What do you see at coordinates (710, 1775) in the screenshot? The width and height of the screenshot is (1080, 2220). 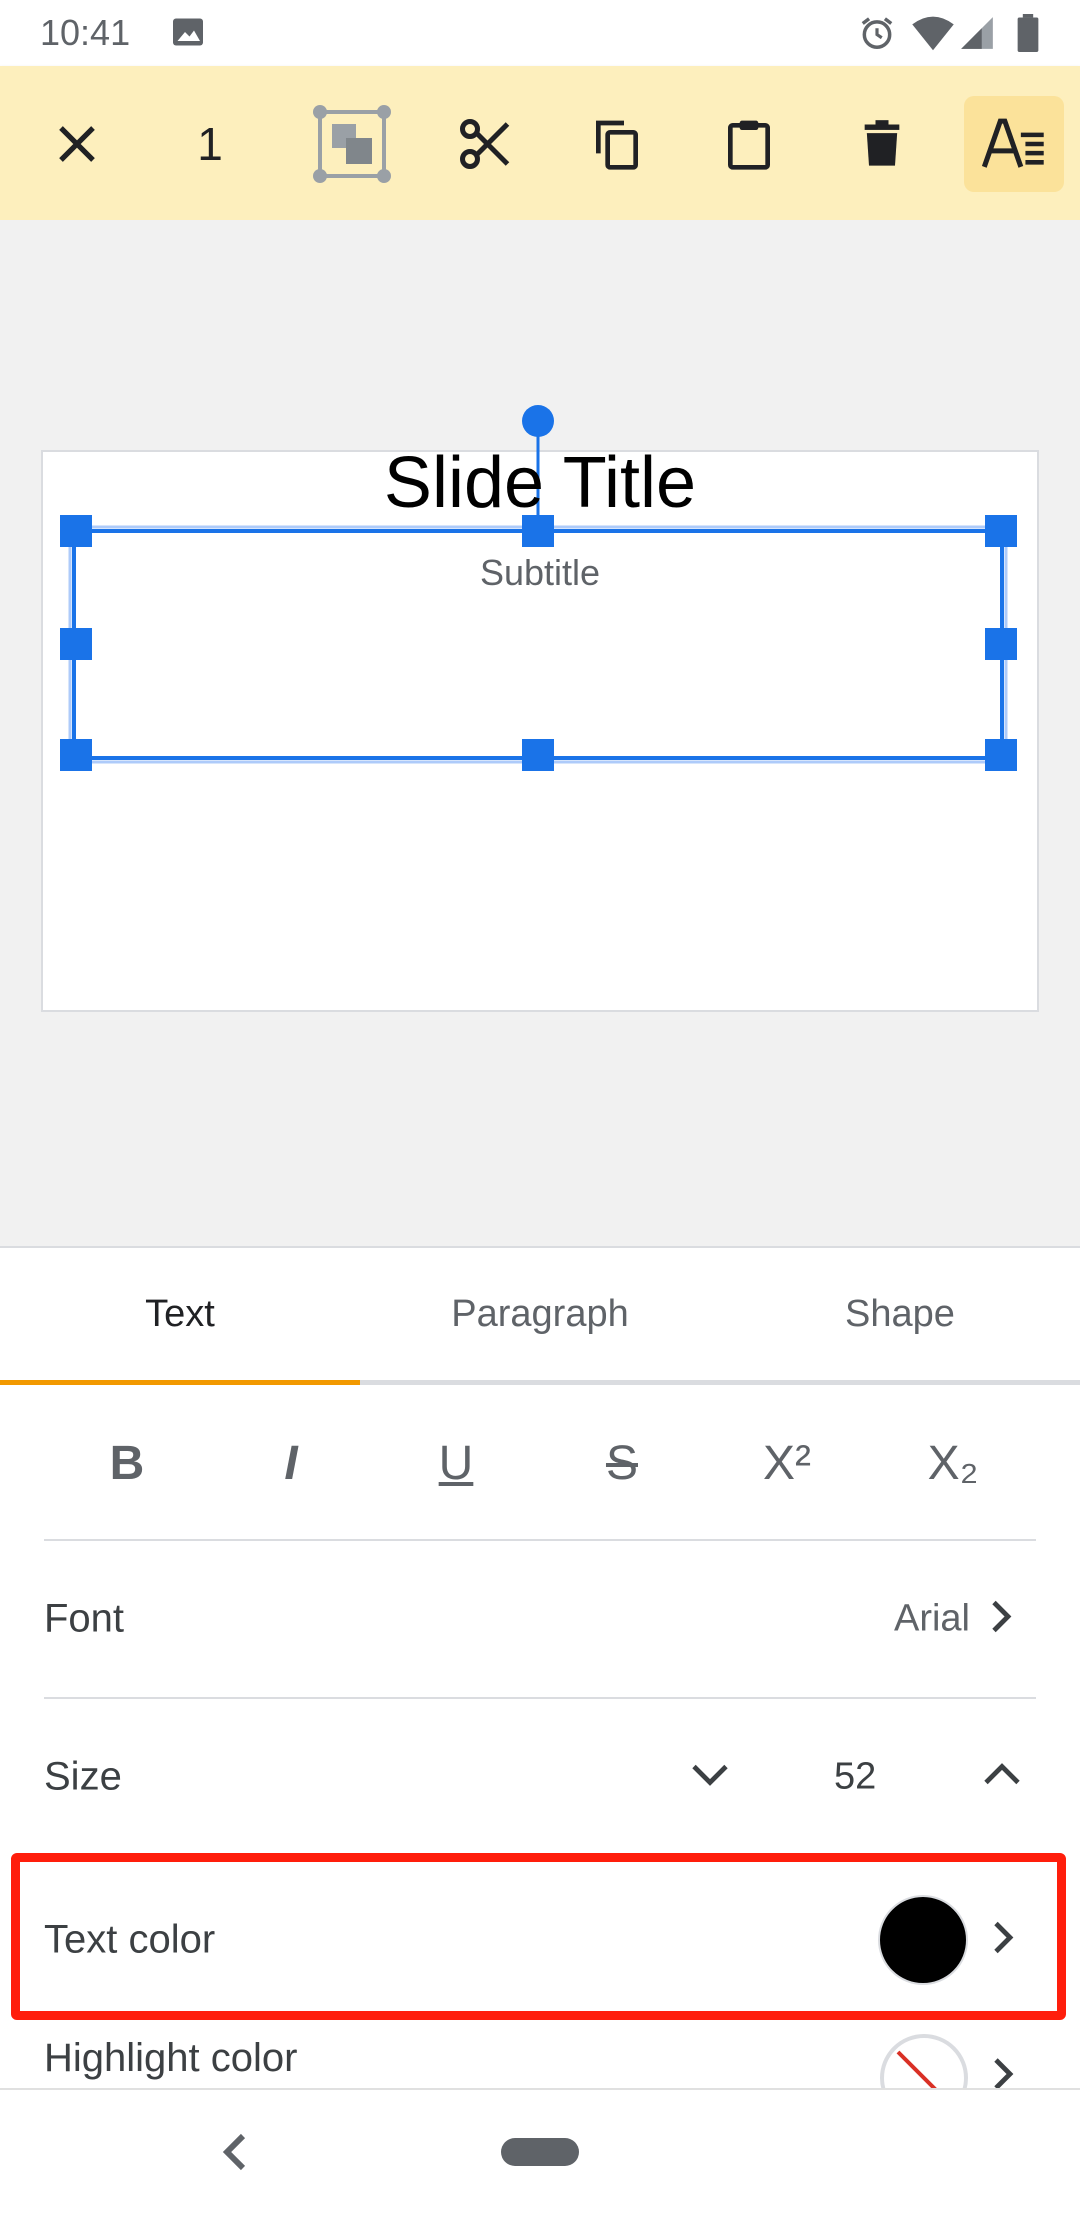 I see `chevron-down-icon` at bounding box center [710, 1775].